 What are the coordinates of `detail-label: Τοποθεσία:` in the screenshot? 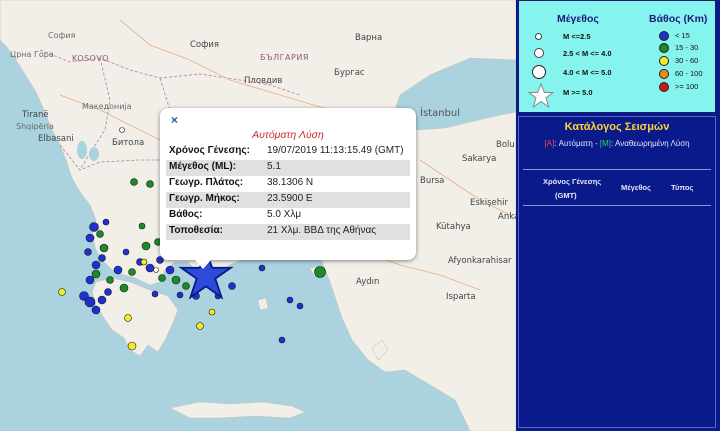 It's located at (215, 232).